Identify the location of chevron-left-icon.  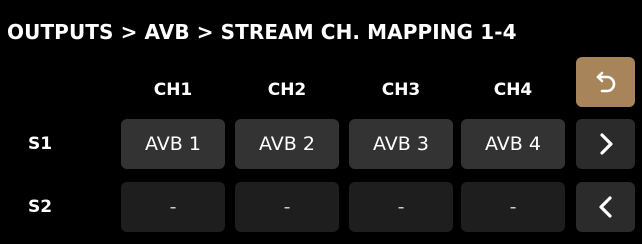
(606, 207).